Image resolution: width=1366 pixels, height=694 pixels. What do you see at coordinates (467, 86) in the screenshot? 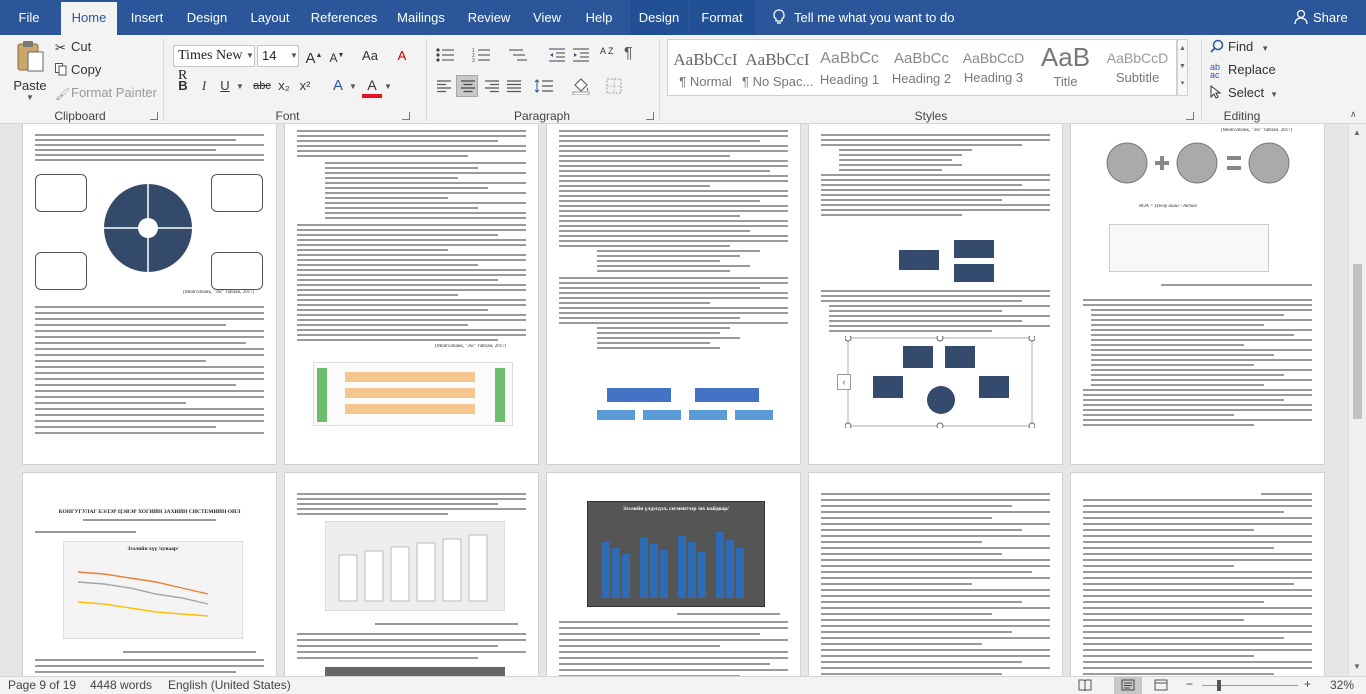
I see `align-center-button` at bounding box center [467, 86].